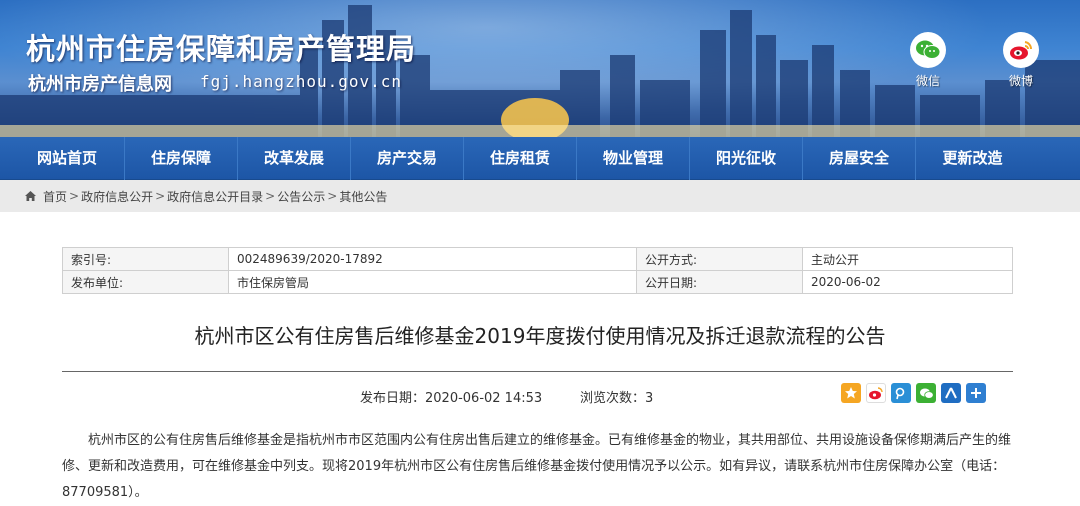 The width and height of the screenshot is (1080, 506). Describe the element at coordinates (928, 60) in the screenshot. I see `wechat-link: 微信` at that location.